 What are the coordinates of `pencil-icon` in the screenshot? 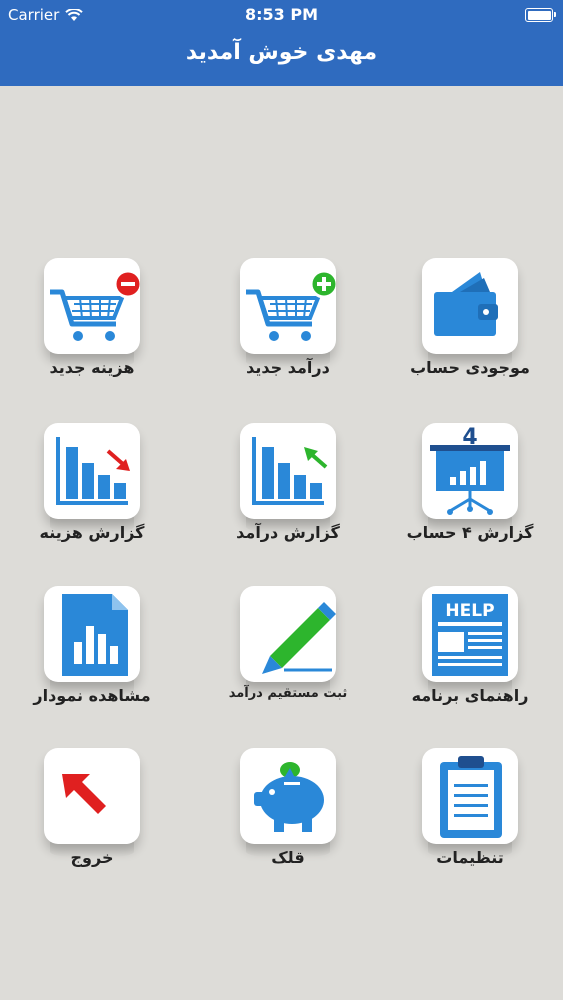 It's located at (299, 638).